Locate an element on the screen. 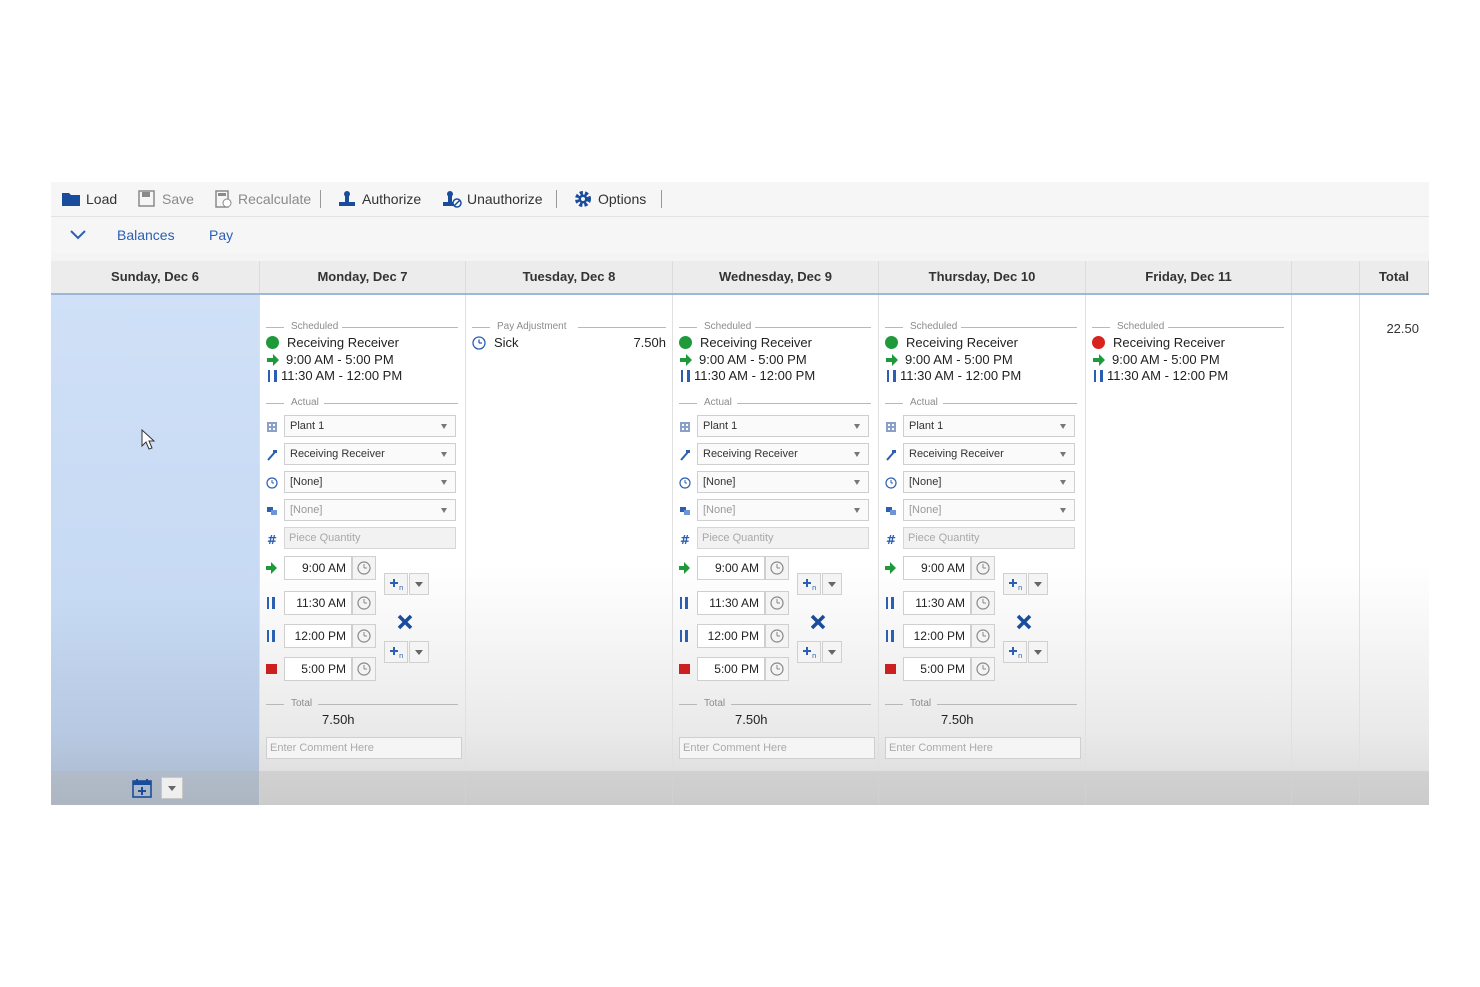 This screenshot has height=987, width=1480. column-header-thursday: Thursday, Dec 10 is located at coordinates (982, 277).